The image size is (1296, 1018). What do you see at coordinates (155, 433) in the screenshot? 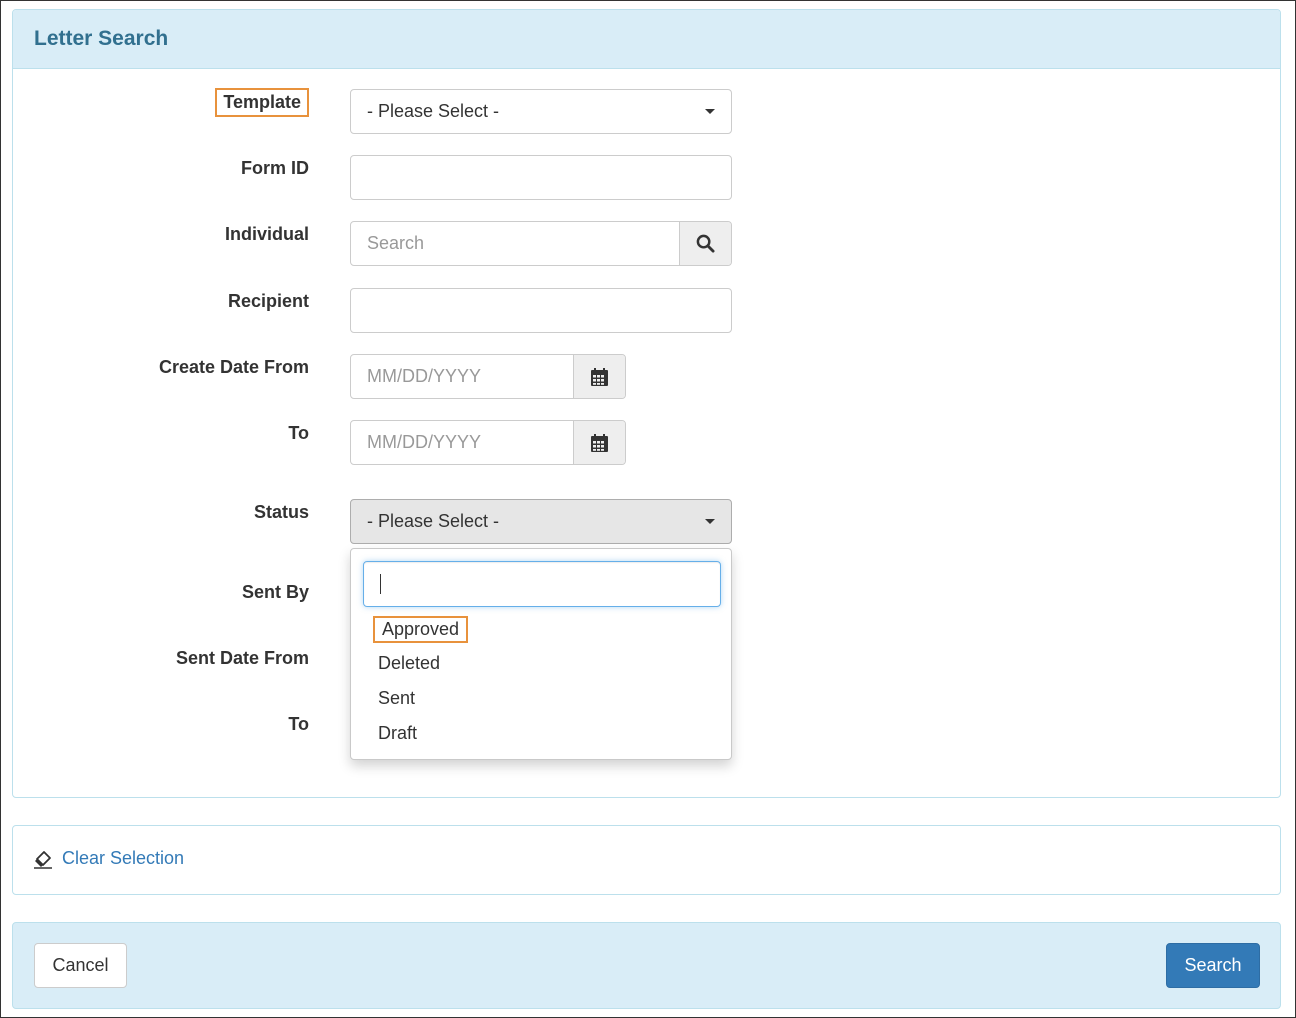
I see `create-date-to-label: To` at bounding box center [155, 433].